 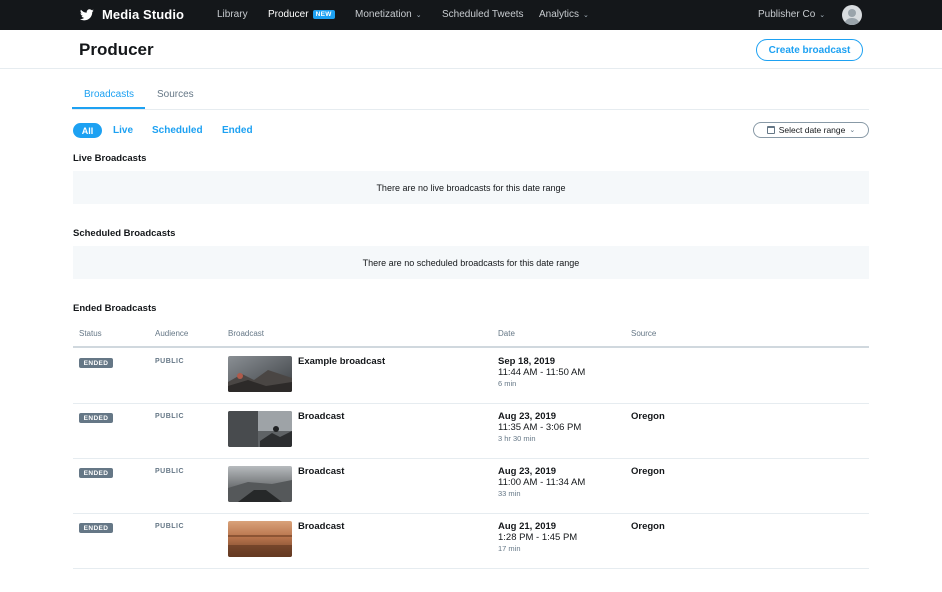 I want to click on tab-sources: Sources, so click(x=175, y=94).